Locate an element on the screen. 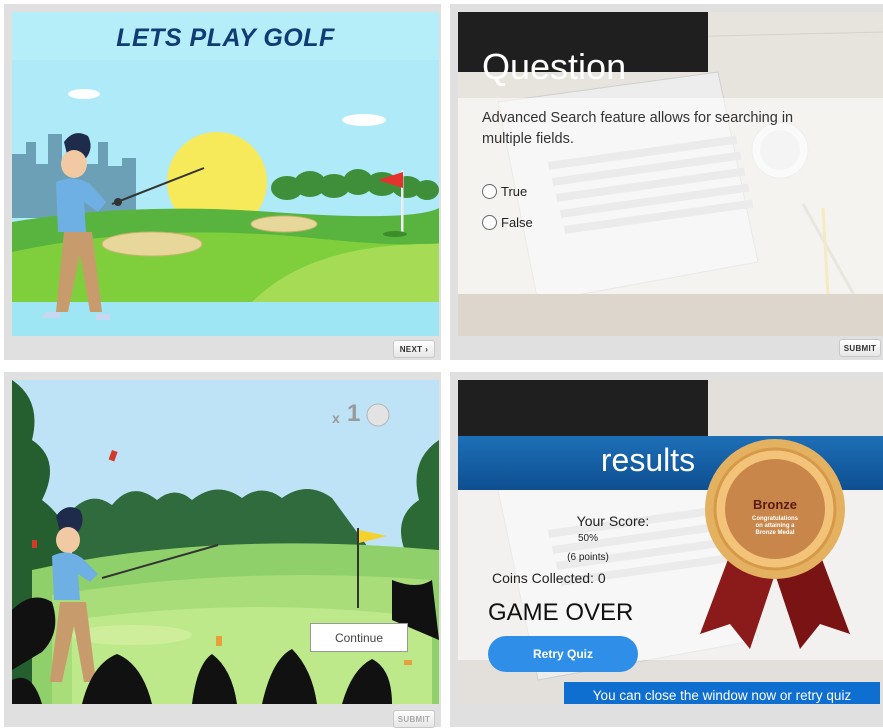 This screenshot has width=883, height=728. score-percent: 50% is located at coordinates (587, 538).